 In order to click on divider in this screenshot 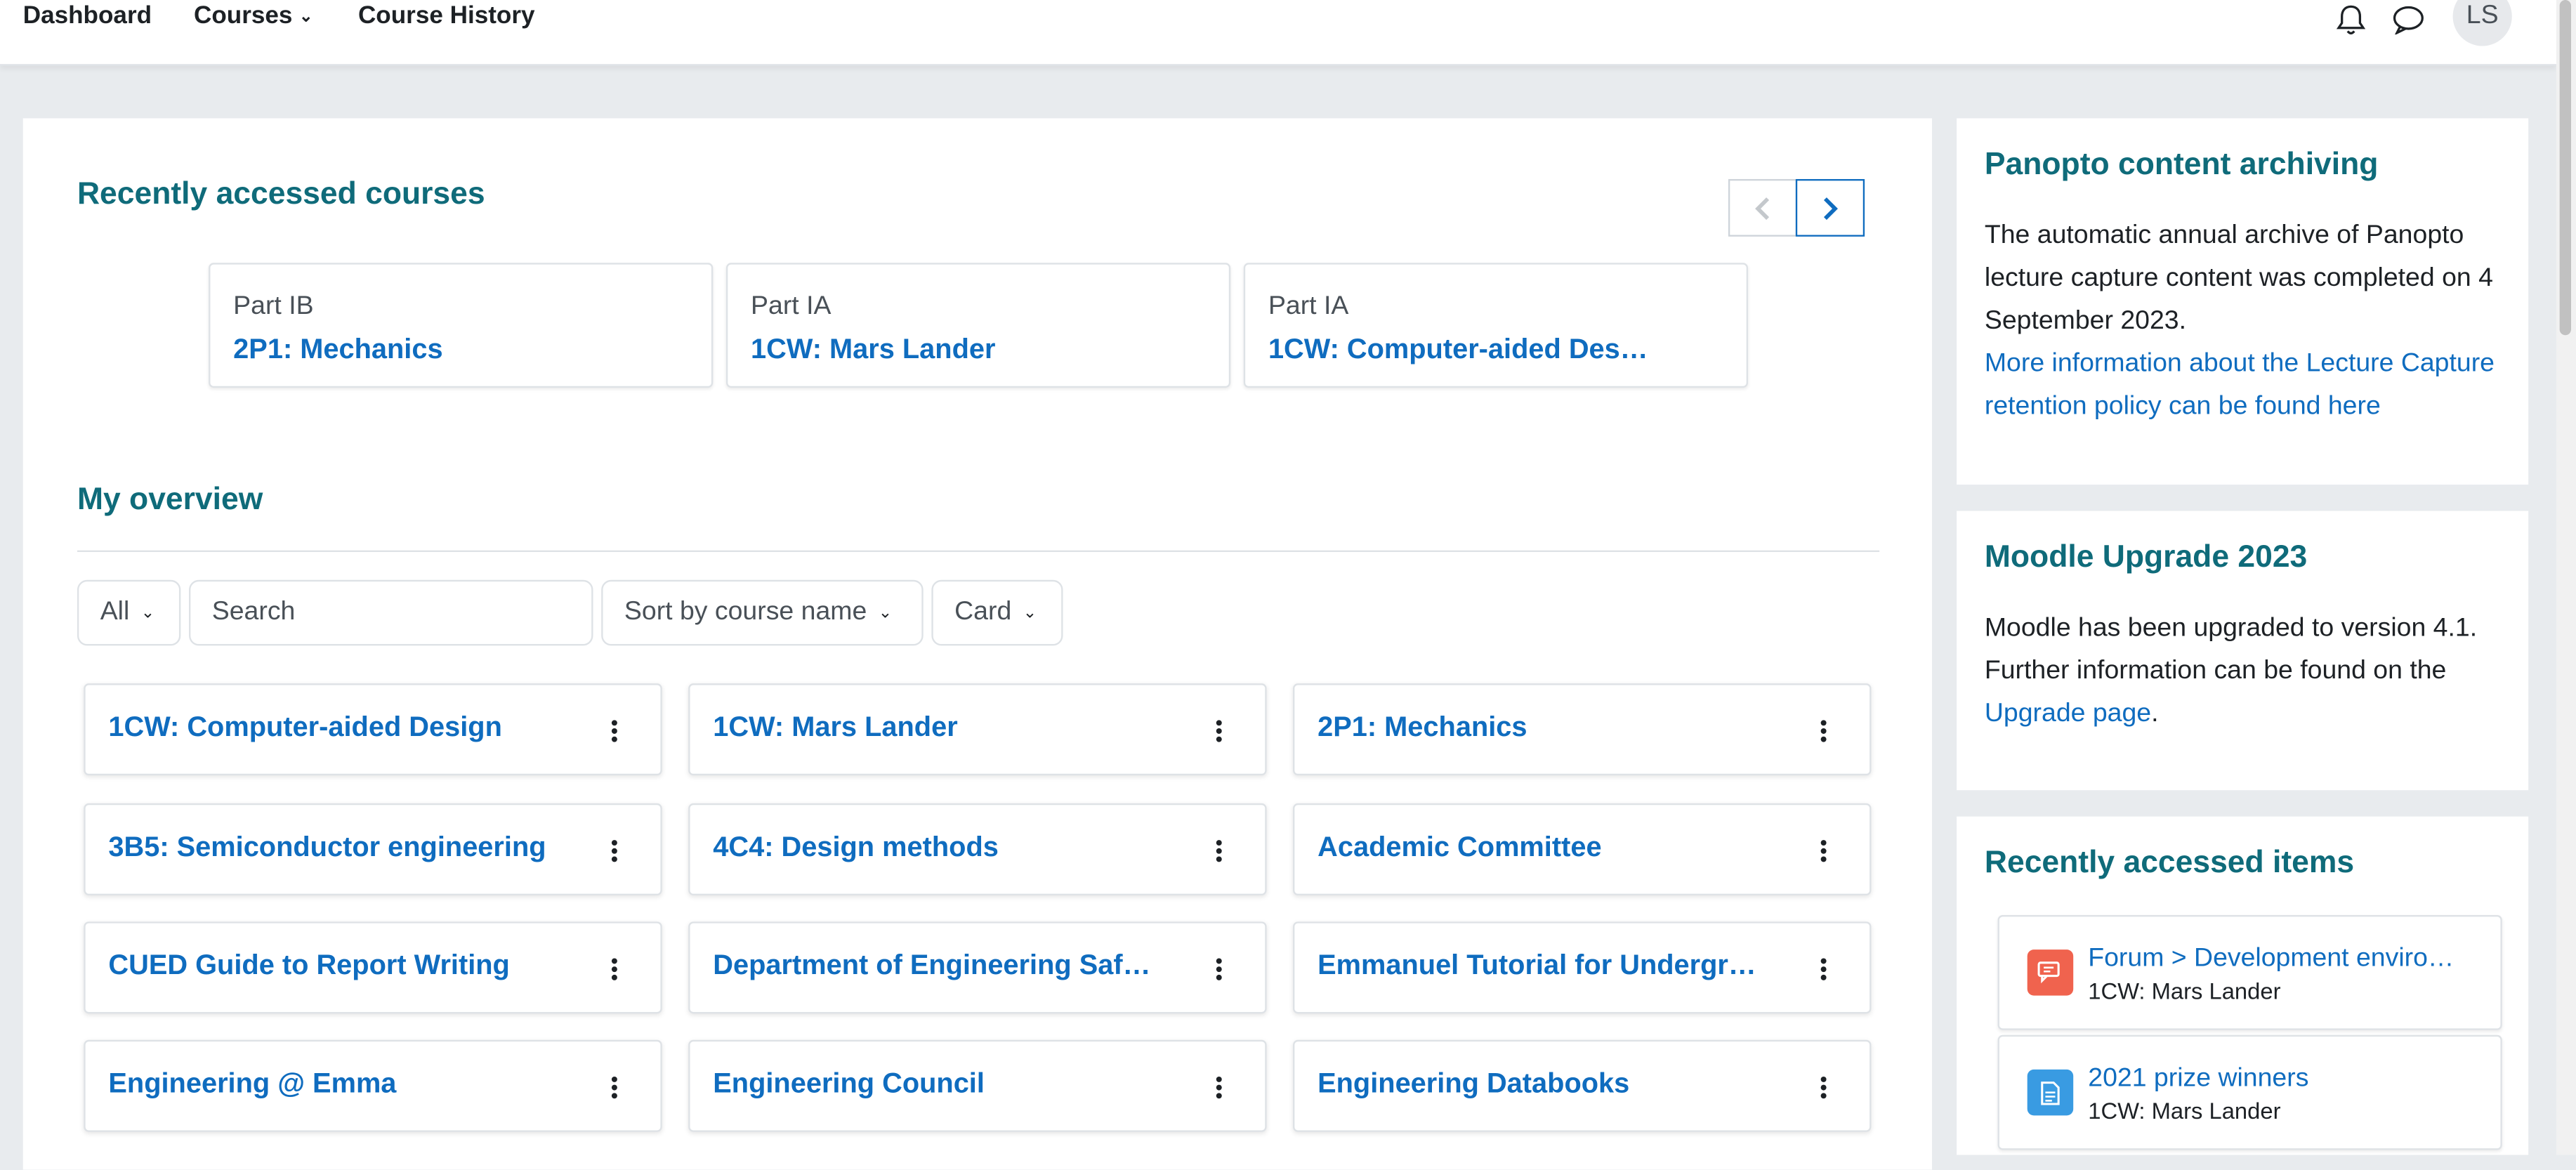, I will do `click(979, 551)`.